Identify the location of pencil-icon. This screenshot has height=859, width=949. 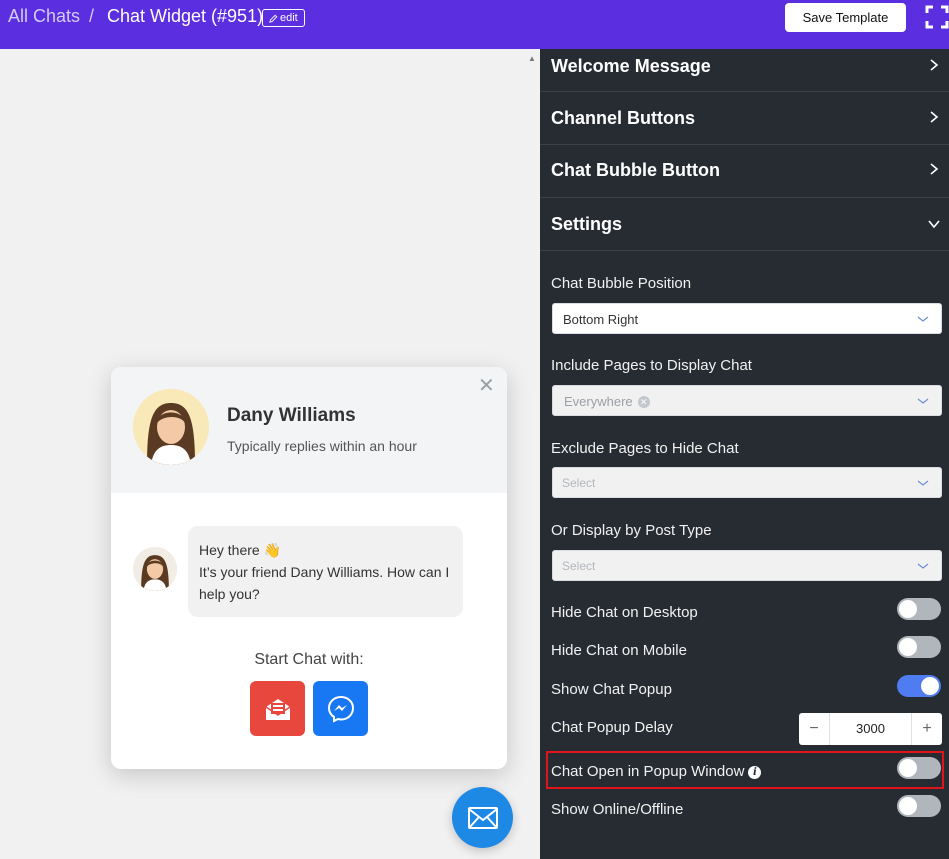
(273, 18).